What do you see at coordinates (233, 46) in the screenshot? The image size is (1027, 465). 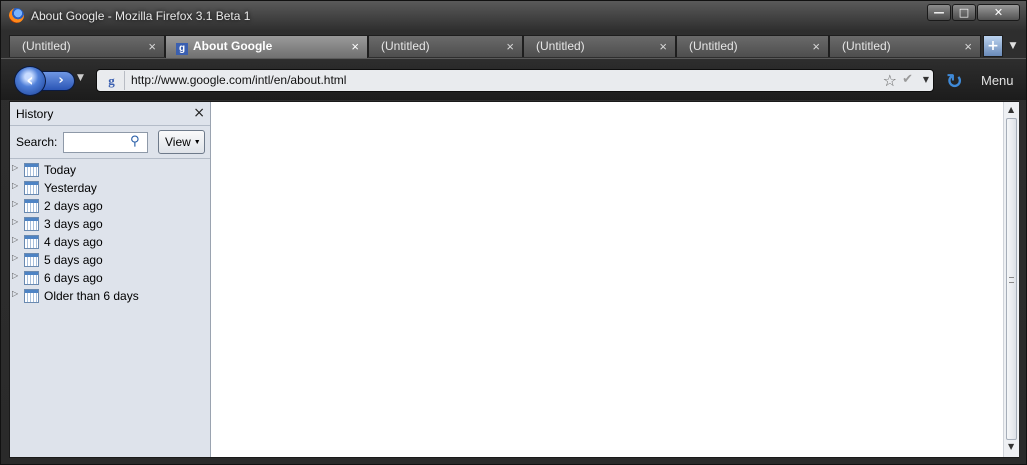 I see `tab-label: About Google` at bounding box center [233, 46].